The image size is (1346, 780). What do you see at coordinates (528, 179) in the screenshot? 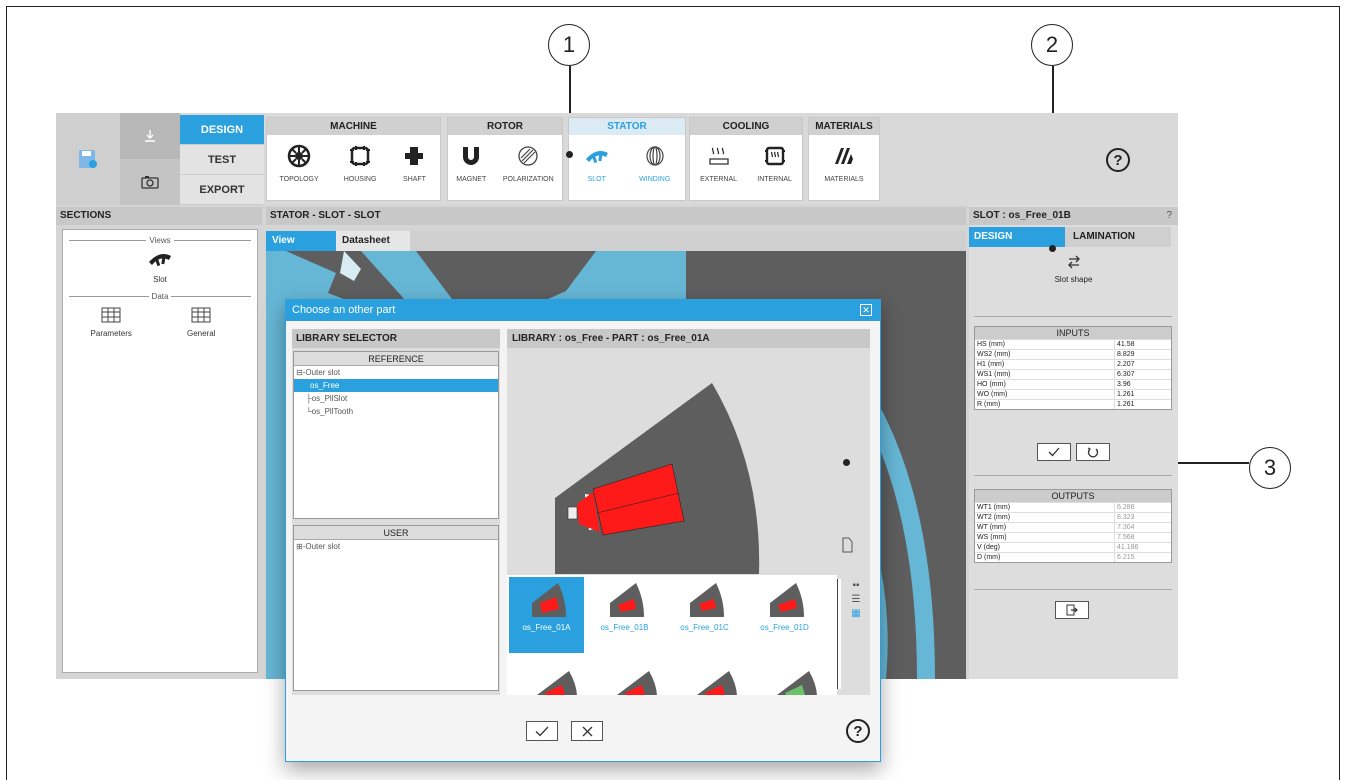
I see `polarization-label: POLARIZATION` at bounding box center [528, 179].